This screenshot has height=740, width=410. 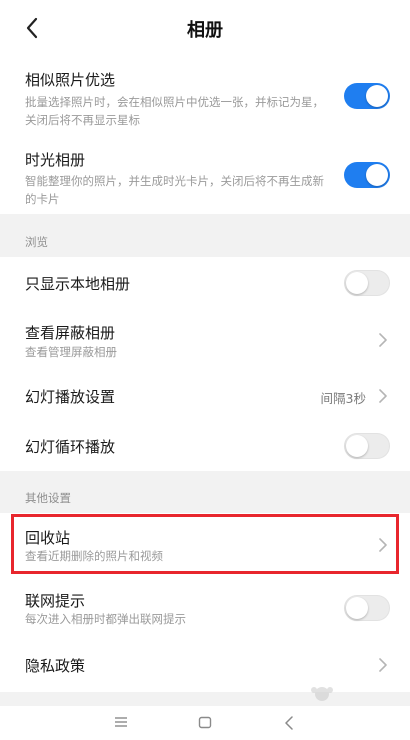 I want to click on local-only-row: 只显示本地相册, so click(x=205, y=283).